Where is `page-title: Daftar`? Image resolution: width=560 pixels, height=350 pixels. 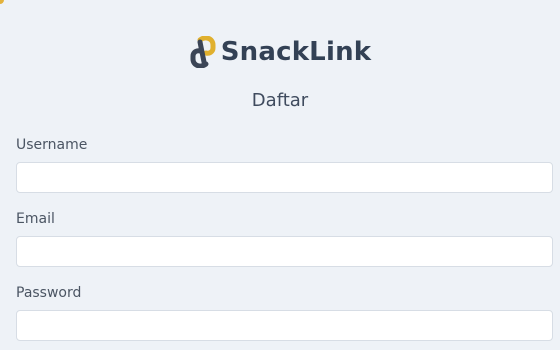
page-title: Daftar is located at coordinates (280, 100).